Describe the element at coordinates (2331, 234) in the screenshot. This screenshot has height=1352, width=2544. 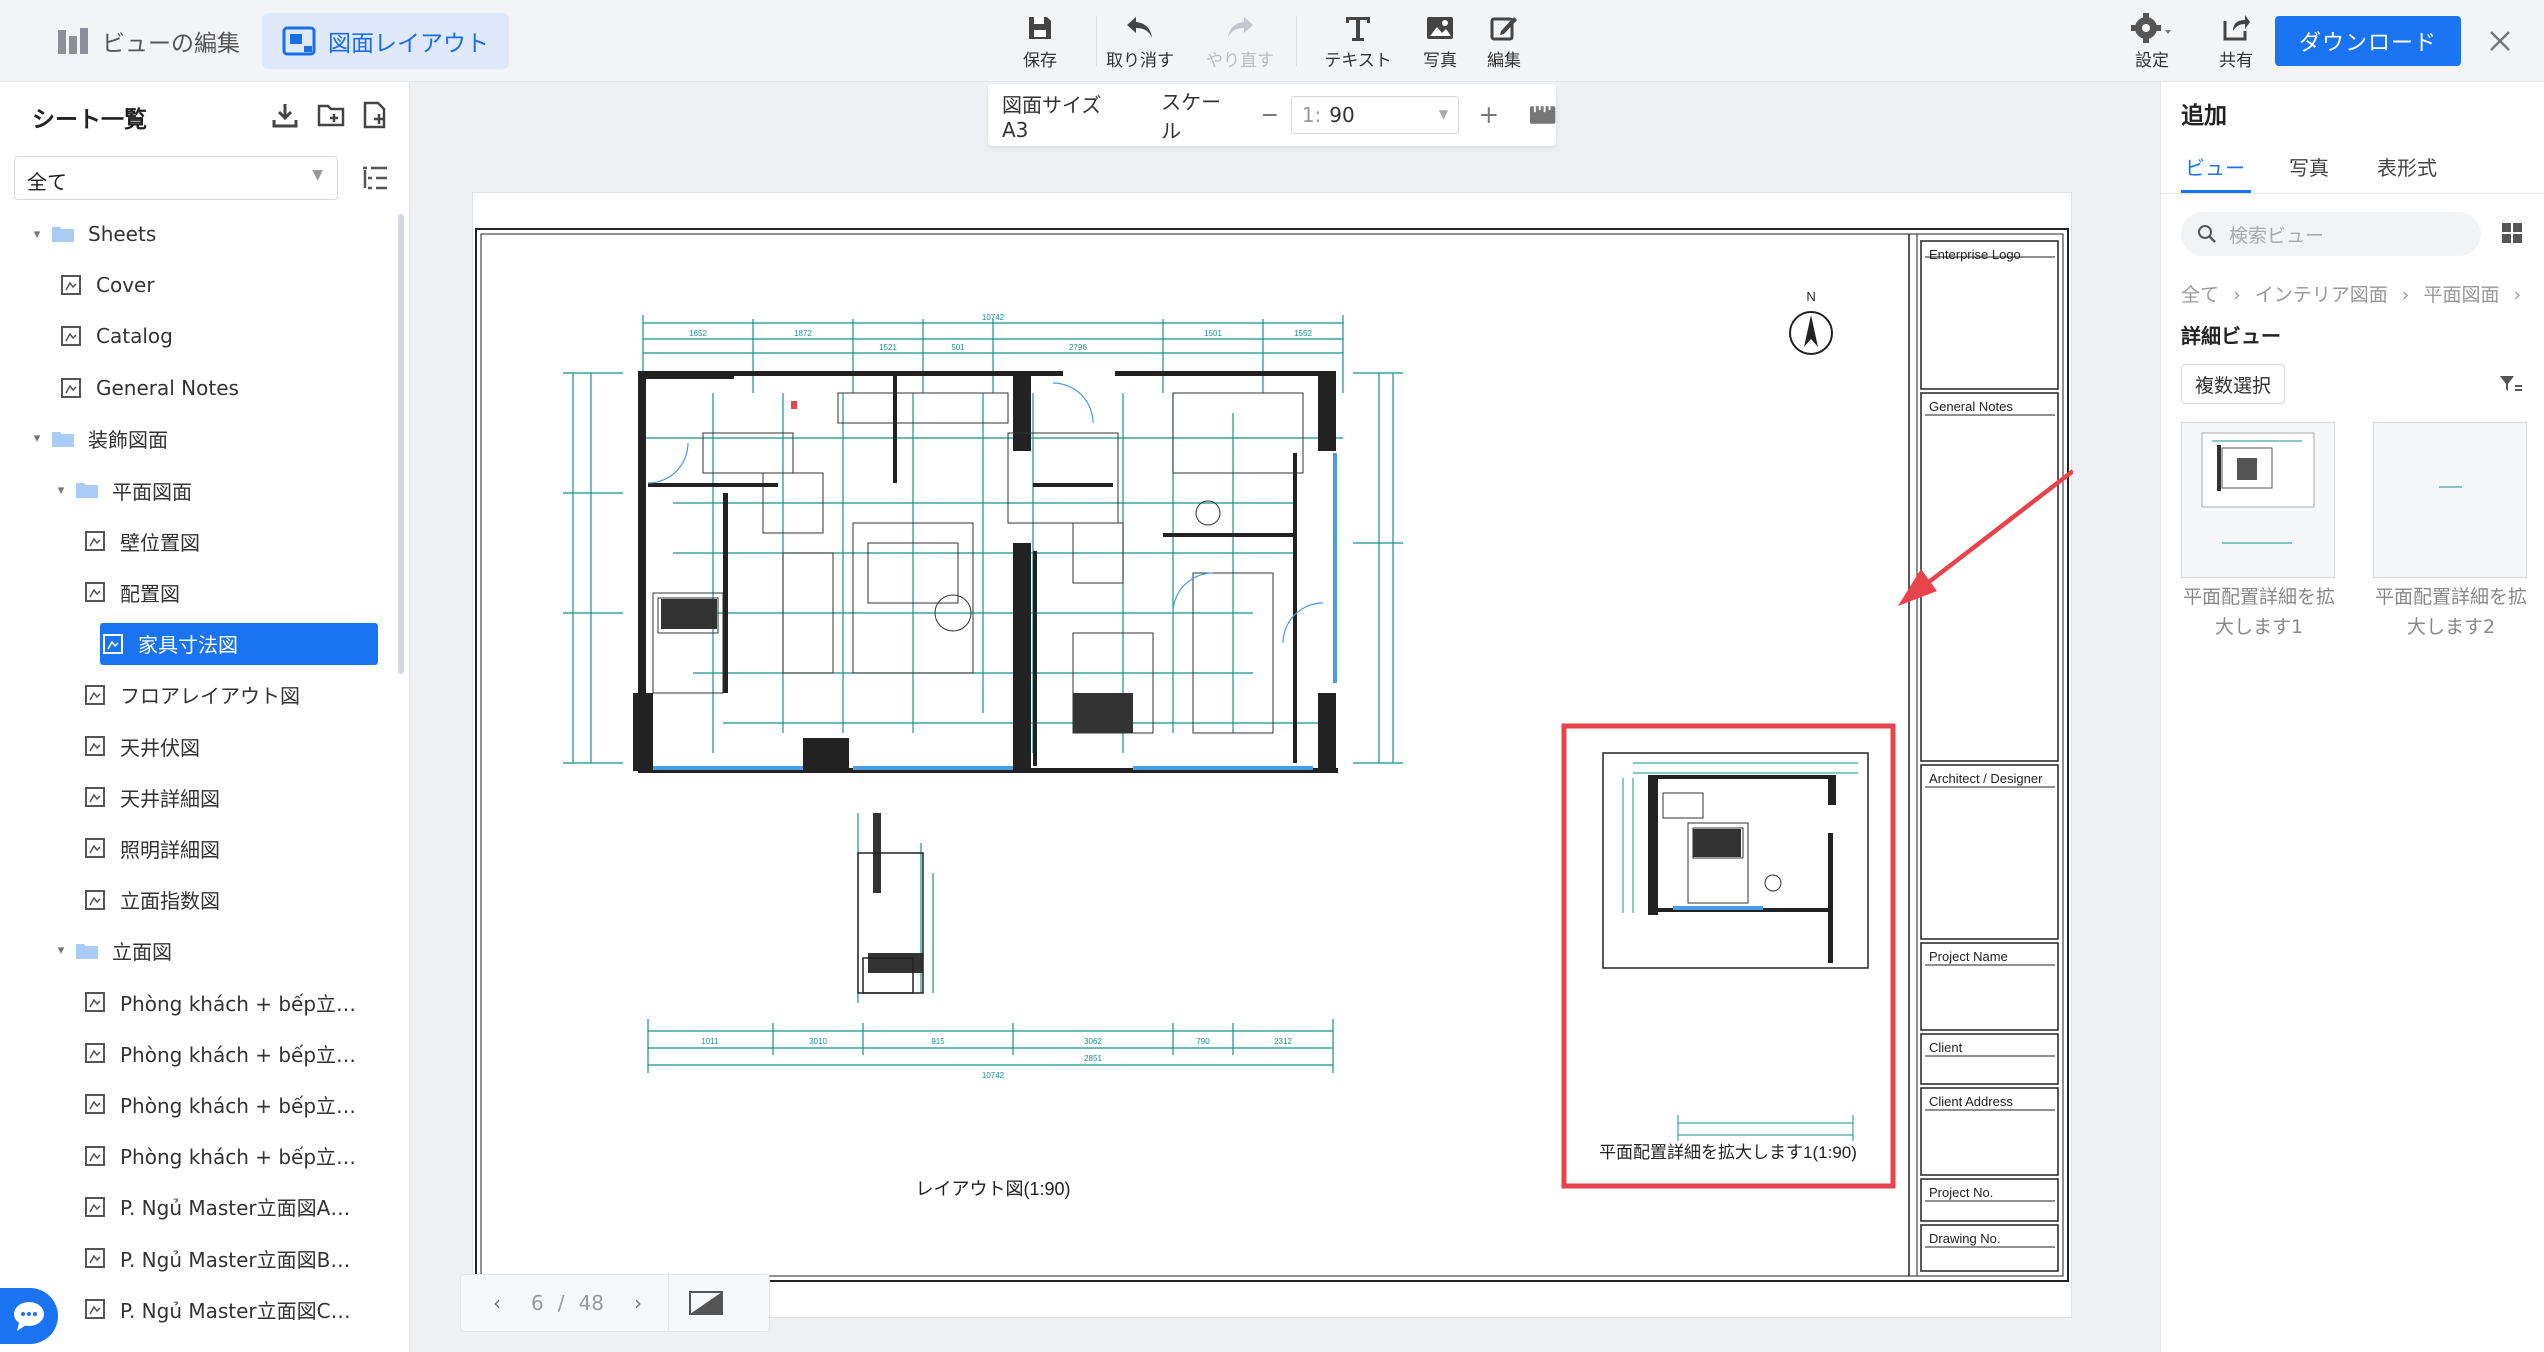
I see `search-input: 検索ビュー` at that location.